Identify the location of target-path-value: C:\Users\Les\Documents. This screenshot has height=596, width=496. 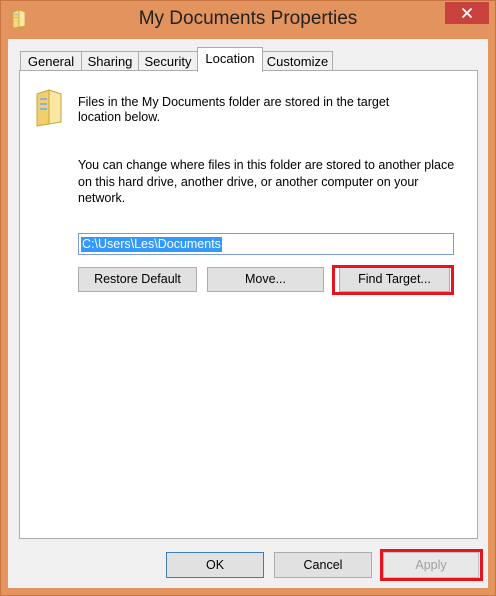
(151, 244).